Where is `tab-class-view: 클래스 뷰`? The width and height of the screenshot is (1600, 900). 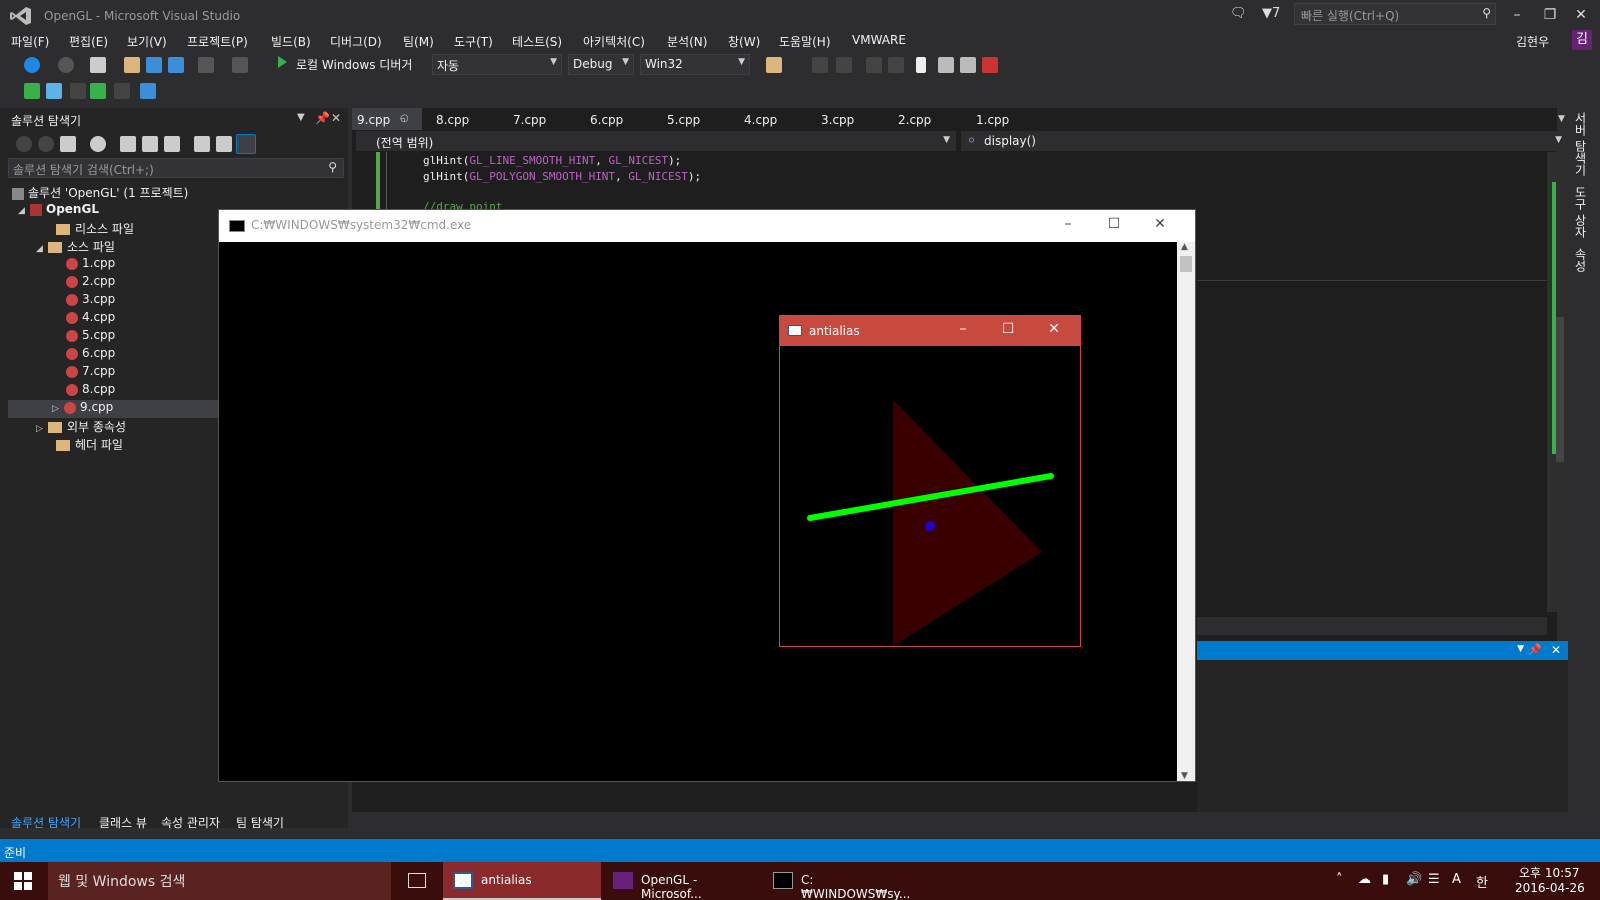
tab-class-view: 클래스 뷰 is located at coordinates (123, 822).